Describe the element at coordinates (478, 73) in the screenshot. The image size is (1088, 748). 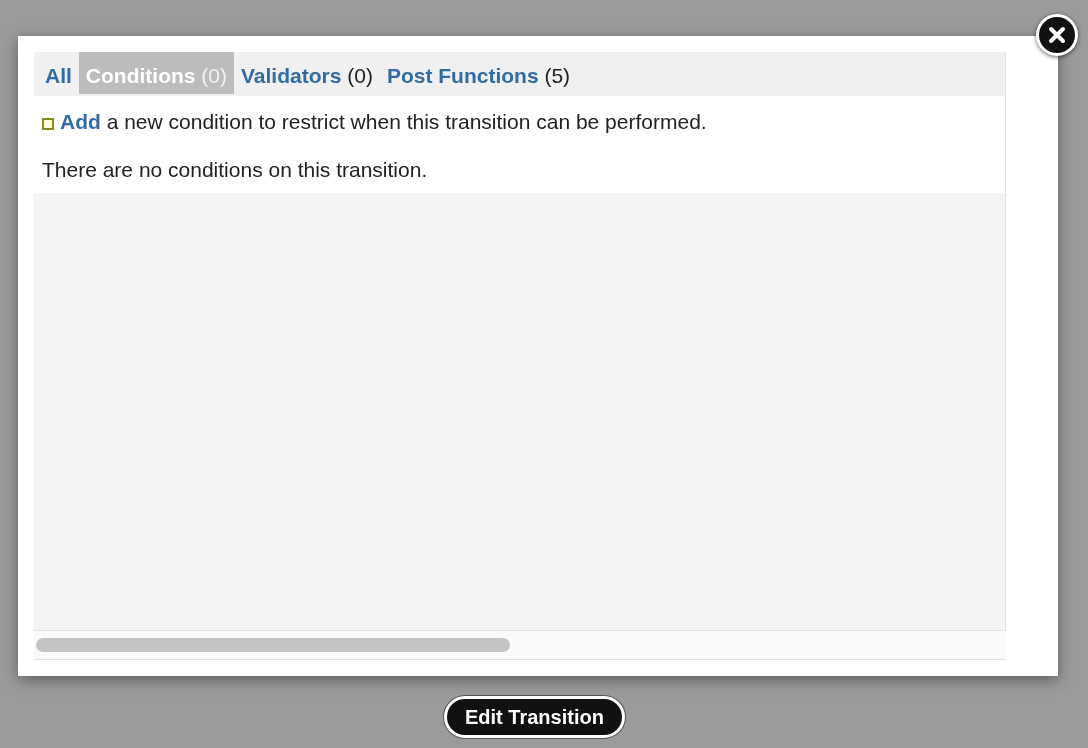
I see `tab: Post Functions (5)` at that location.